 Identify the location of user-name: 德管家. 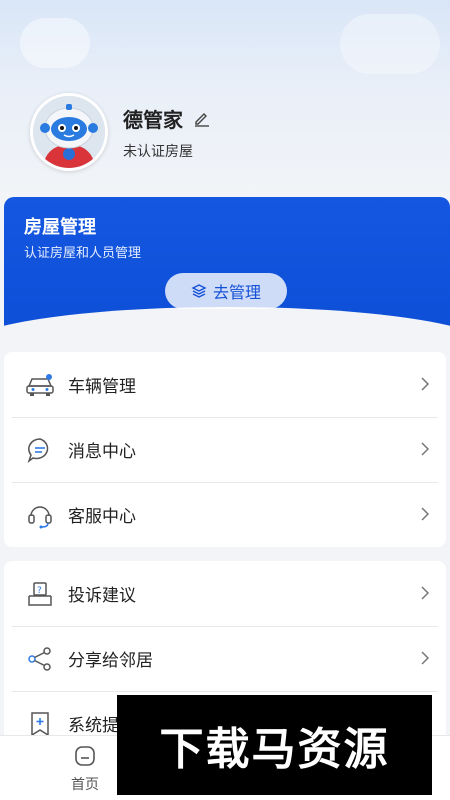
(153, 119).